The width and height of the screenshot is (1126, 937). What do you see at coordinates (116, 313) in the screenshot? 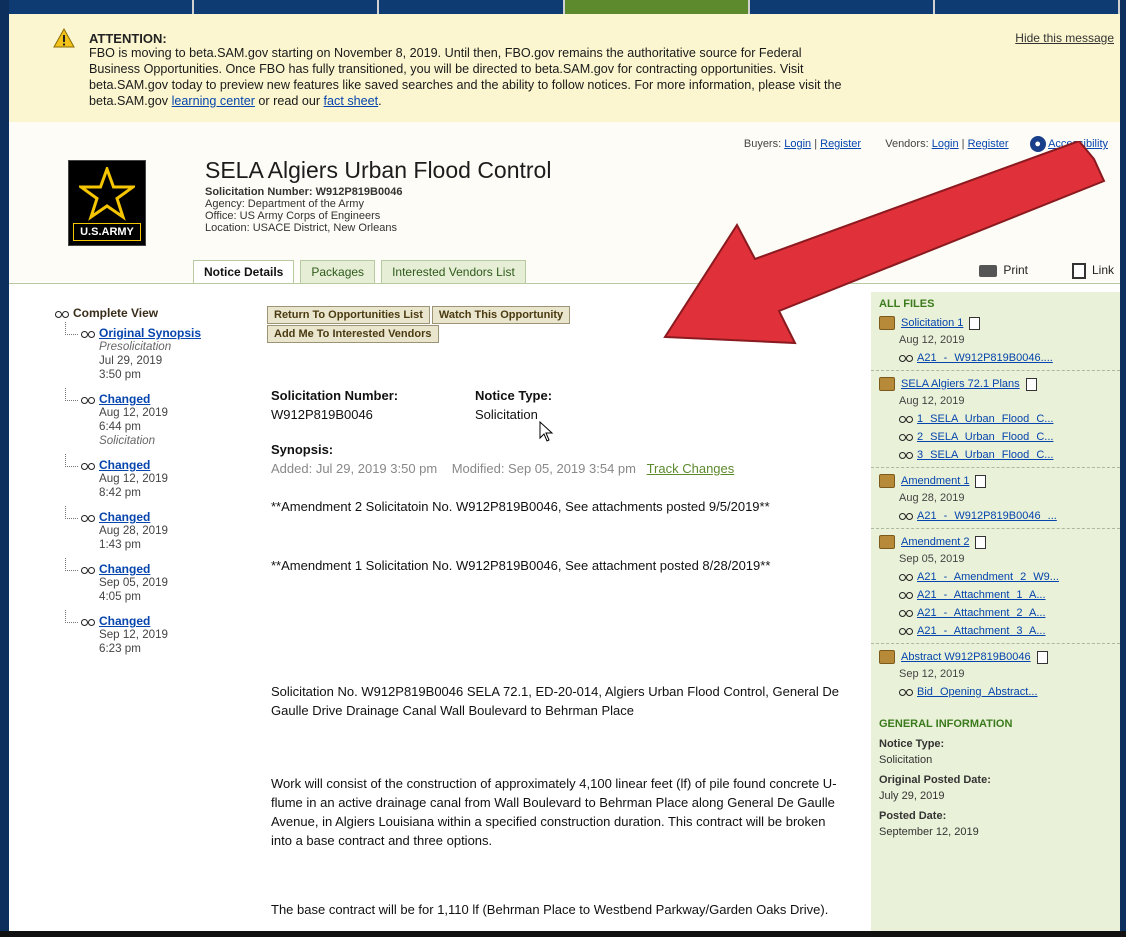
I see `complete-view-label: Complete View` at bounding box center [116, 313].